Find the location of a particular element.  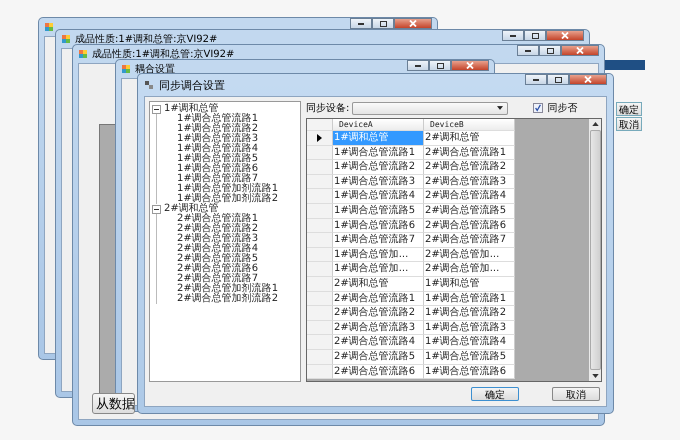

table-cell: 1#调合总管流路7 is located at coordinates (378, 240).